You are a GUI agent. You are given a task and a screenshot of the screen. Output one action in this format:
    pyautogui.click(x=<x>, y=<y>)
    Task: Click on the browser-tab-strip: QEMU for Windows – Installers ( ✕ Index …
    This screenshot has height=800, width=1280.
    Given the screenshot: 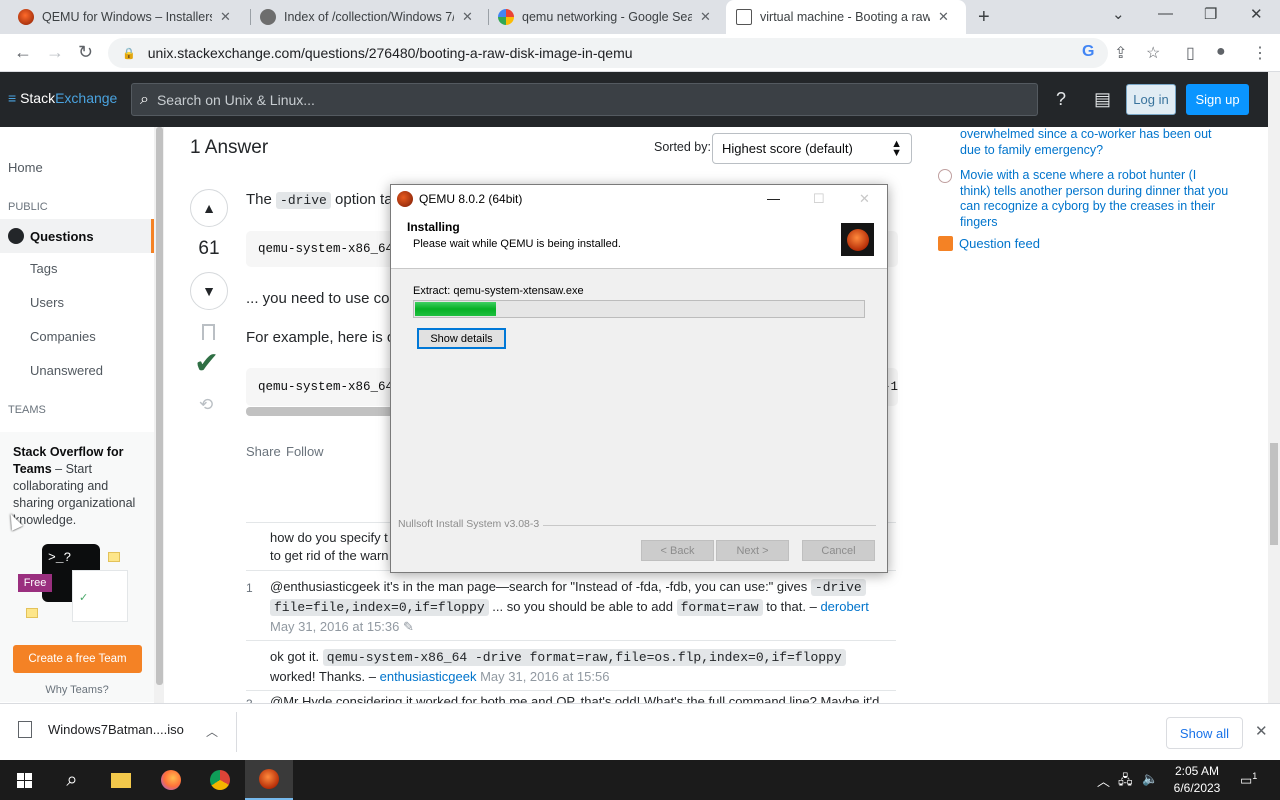 What is the action you would take?
    pyautogui.click(x=640, y=17)
    